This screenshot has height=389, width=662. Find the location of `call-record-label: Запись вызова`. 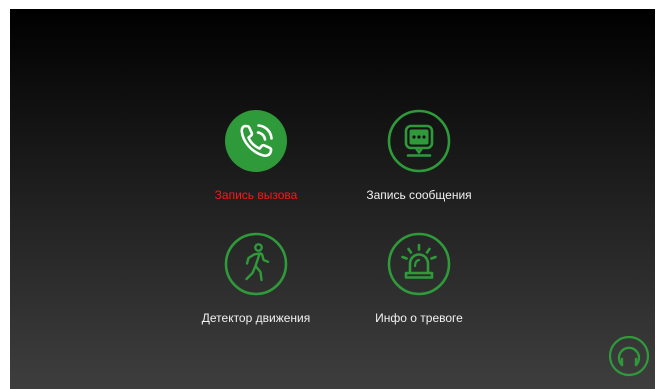

call-record-label: Запись вызова is located at coordinates (256, 195).